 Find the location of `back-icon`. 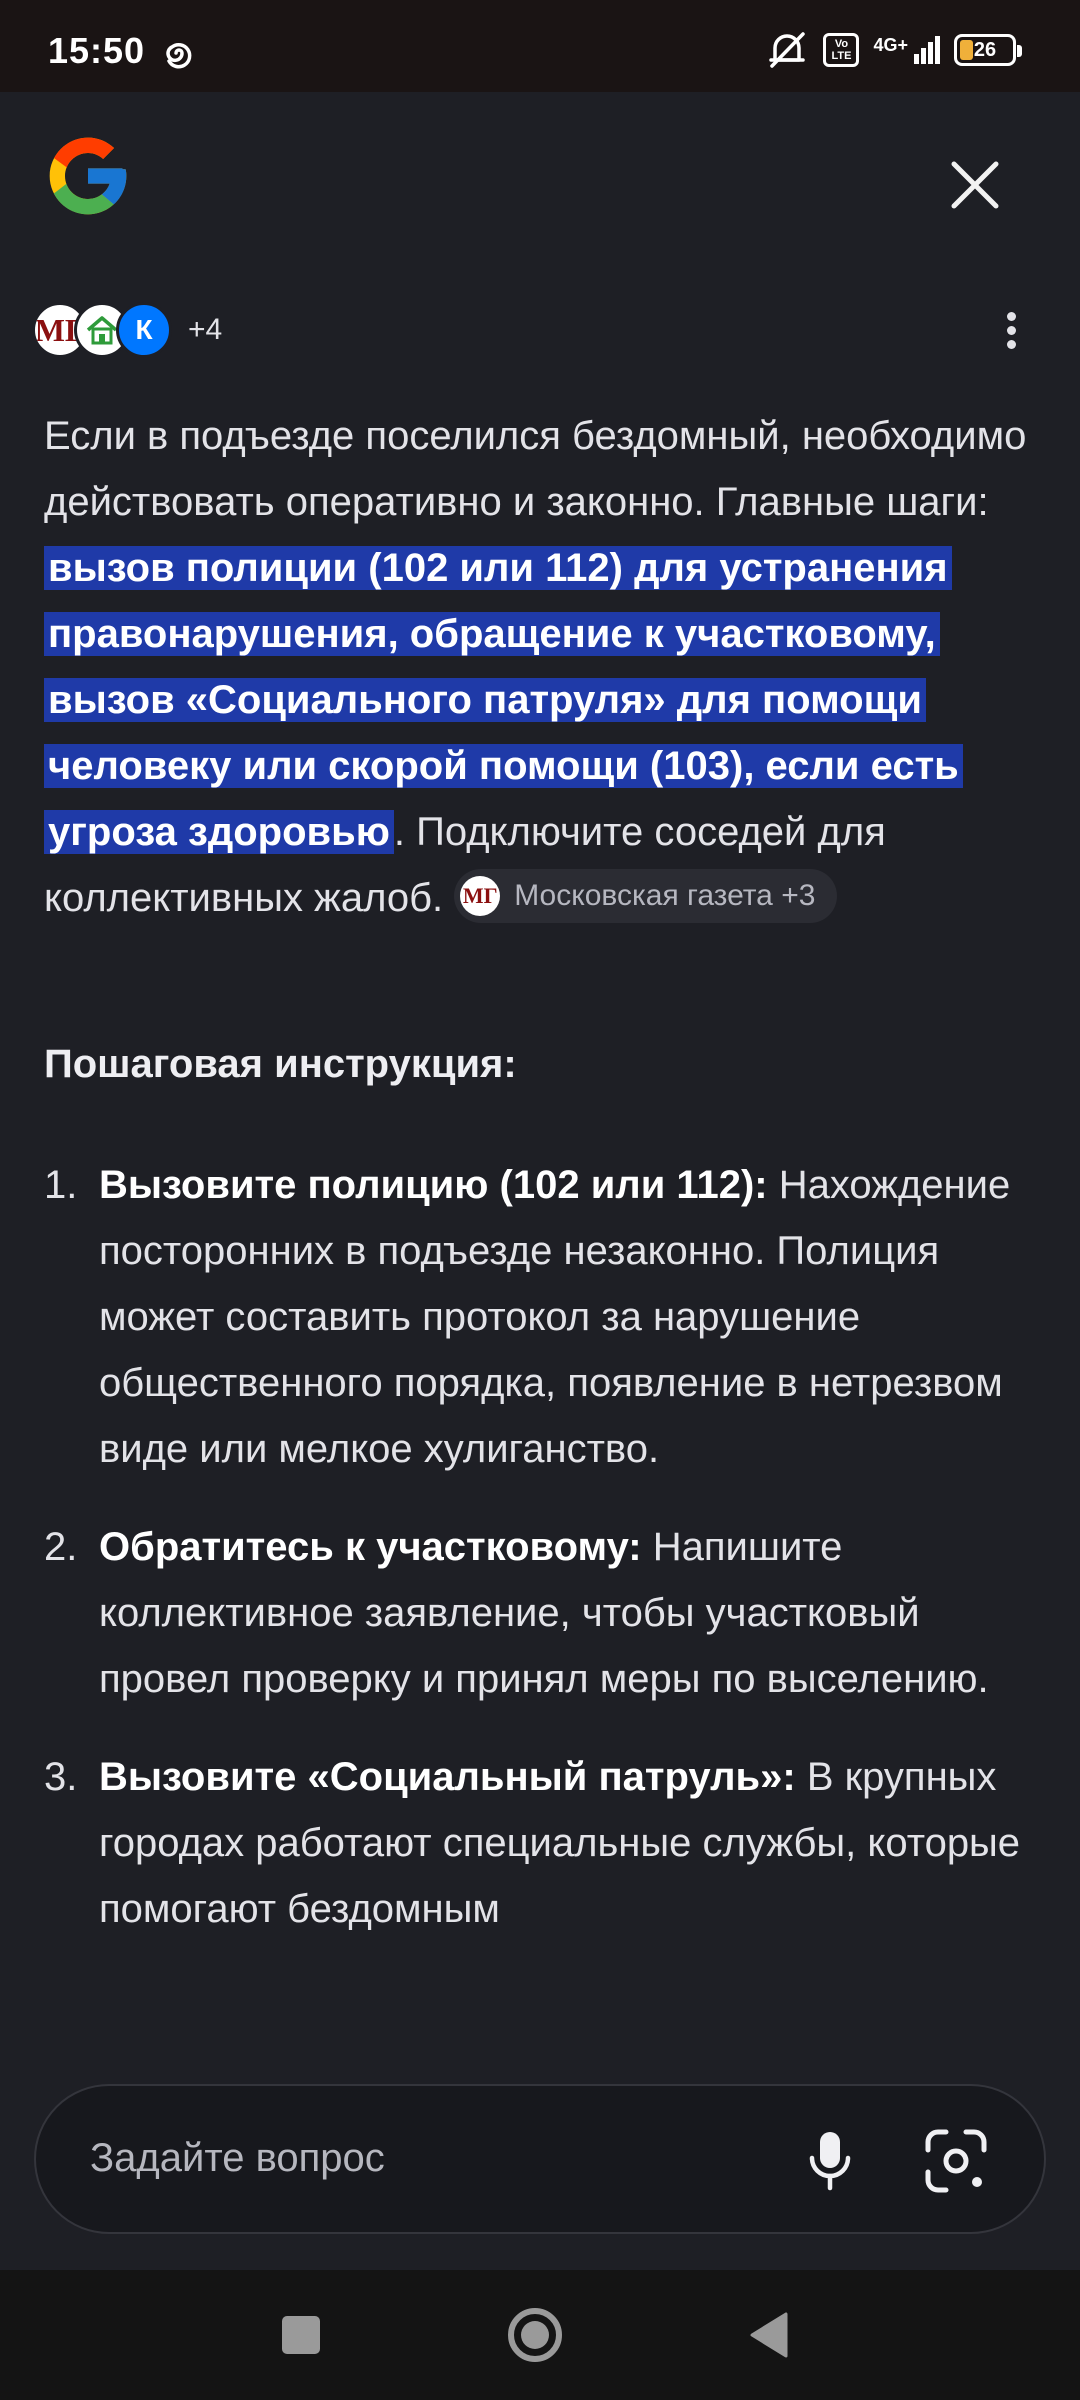

back-icon is located at coordinates (769, 2335).